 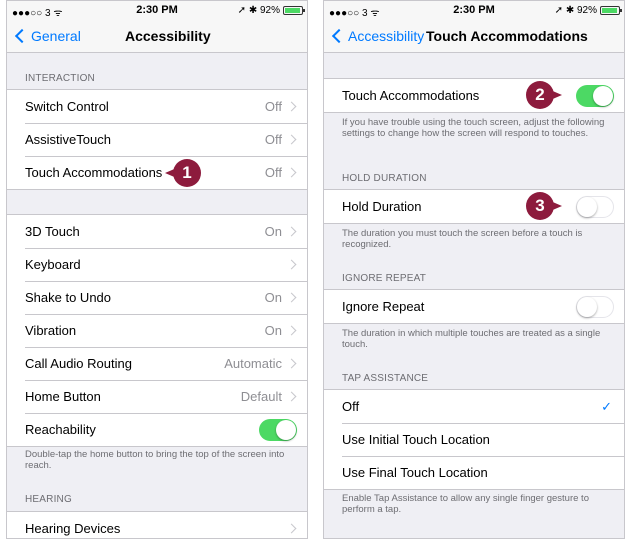 I want to click on hold-duration-group: Hold Duration, so click(x=474, y=206).